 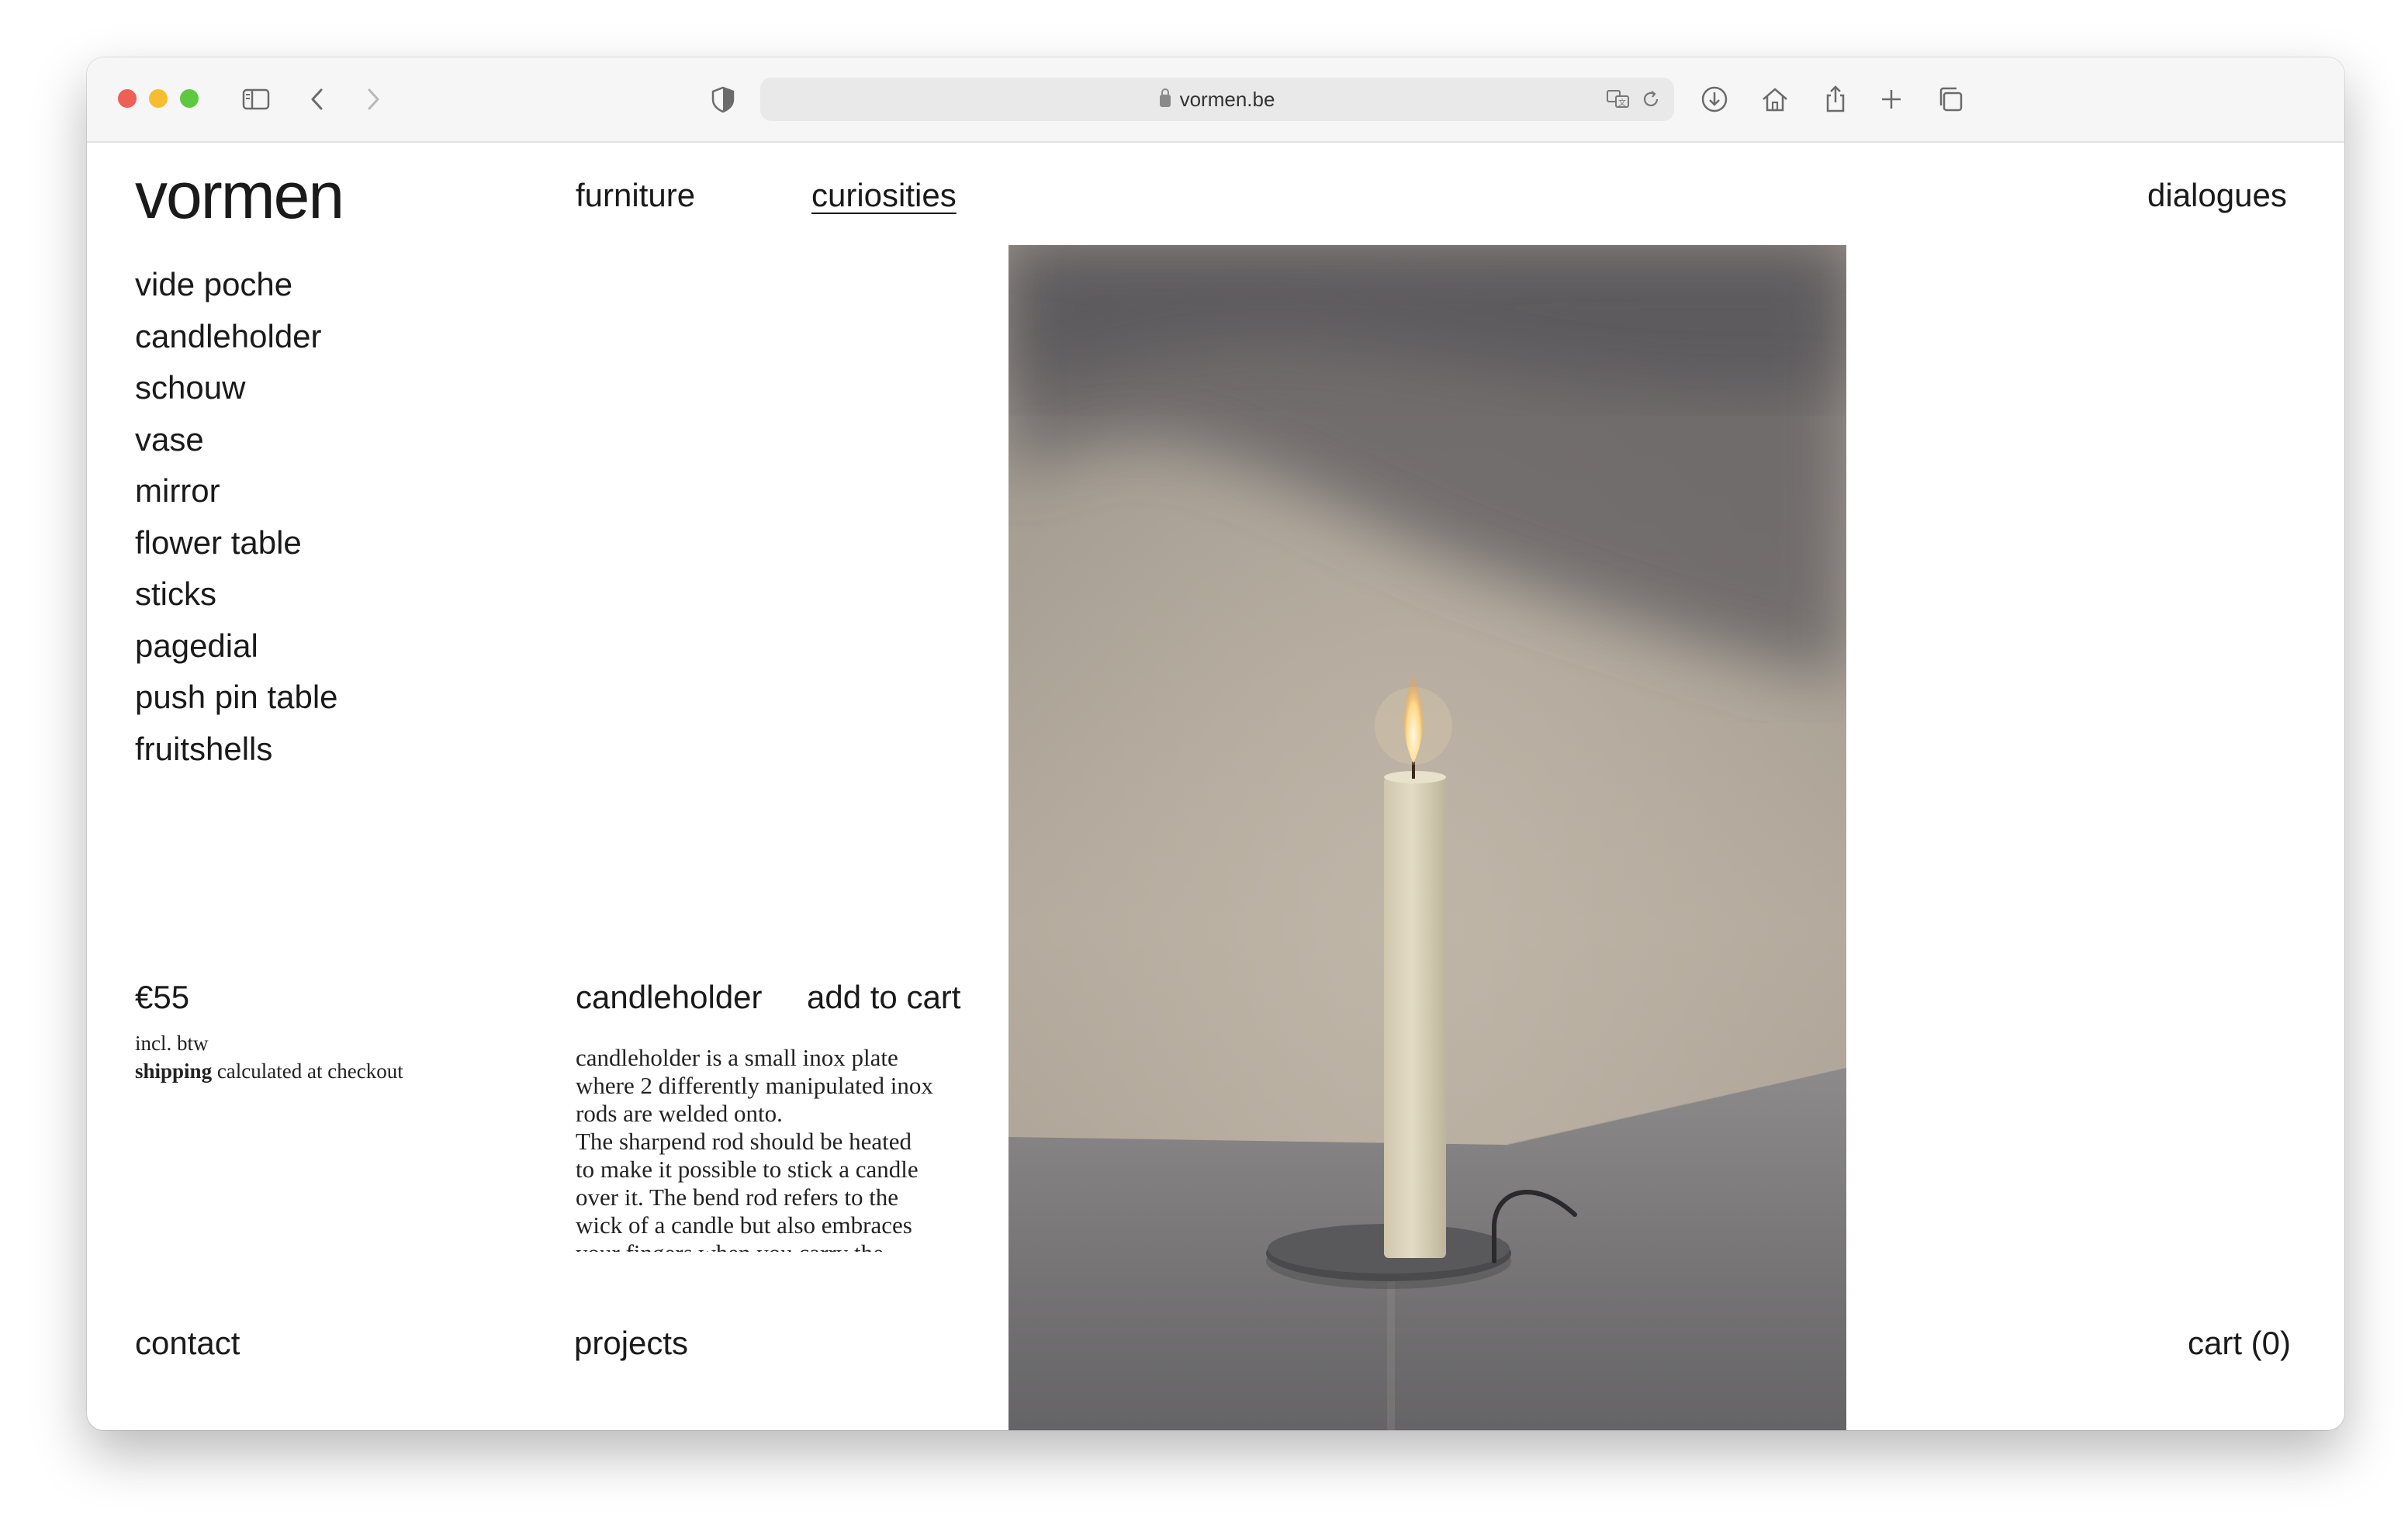 What do you see at coordinates (1227, 99) in the screenshot?
I see `url-text: vormen.be` at bounding box center [1227, 99].